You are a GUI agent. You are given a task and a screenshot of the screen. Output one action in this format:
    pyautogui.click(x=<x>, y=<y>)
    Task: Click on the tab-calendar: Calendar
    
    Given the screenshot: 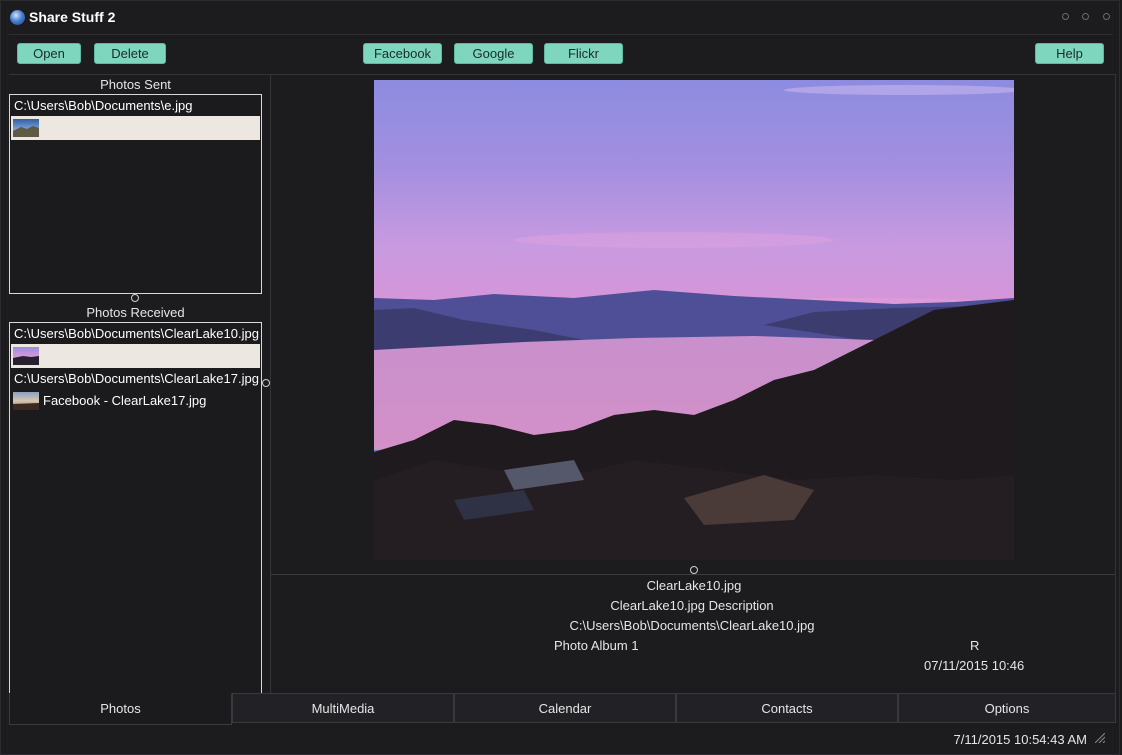 What is the action you would take?
    pyautogui.click(x=565, y=708)
    